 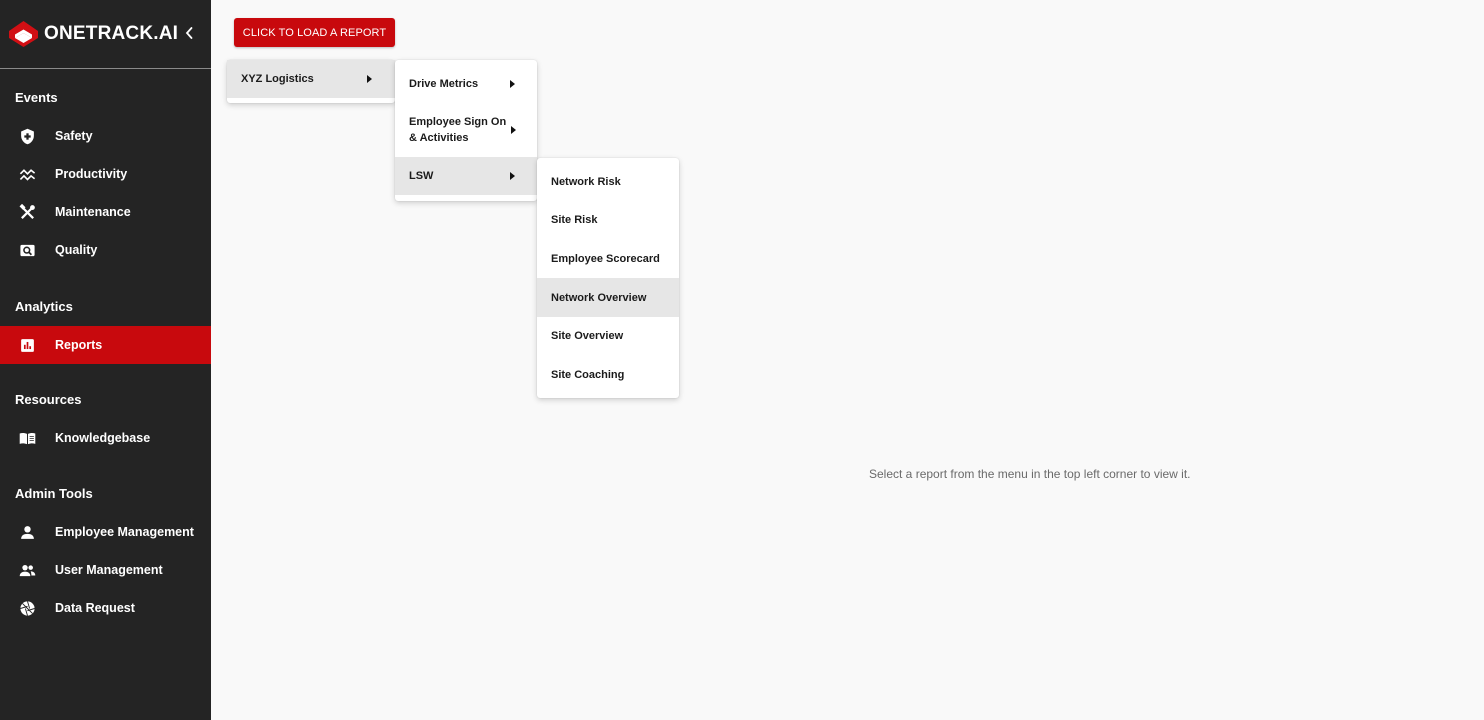 What do you see at coordinates (27, 570) in the screenshot?
I see `people-icon` at bounding box center [27, 570].